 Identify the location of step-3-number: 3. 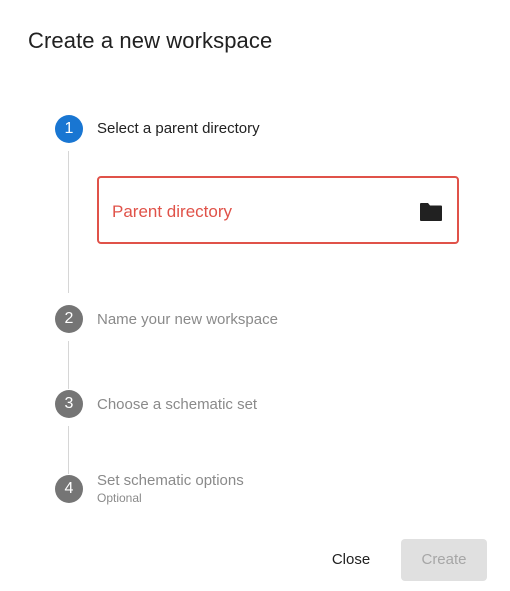
(69, 404).